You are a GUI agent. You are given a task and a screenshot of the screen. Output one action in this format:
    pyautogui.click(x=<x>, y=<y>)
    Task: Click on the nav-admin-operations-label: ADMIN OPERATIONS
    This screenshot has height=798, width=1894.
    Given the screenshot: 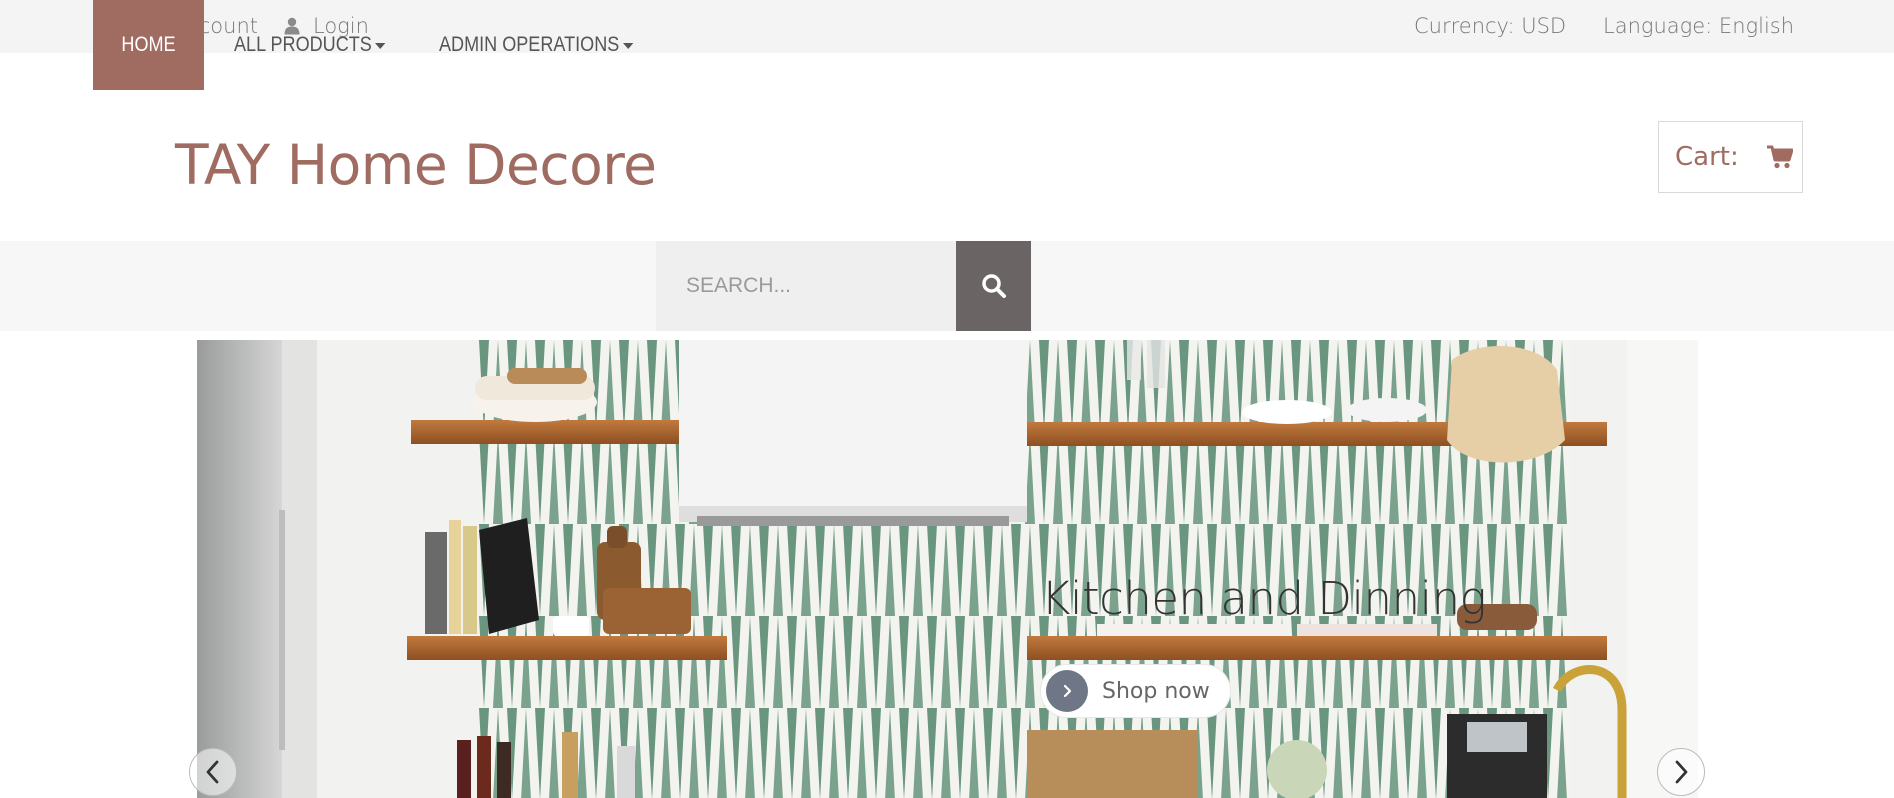 What is the action you would take?
    pyautogui.click(x=529, y=44)
    